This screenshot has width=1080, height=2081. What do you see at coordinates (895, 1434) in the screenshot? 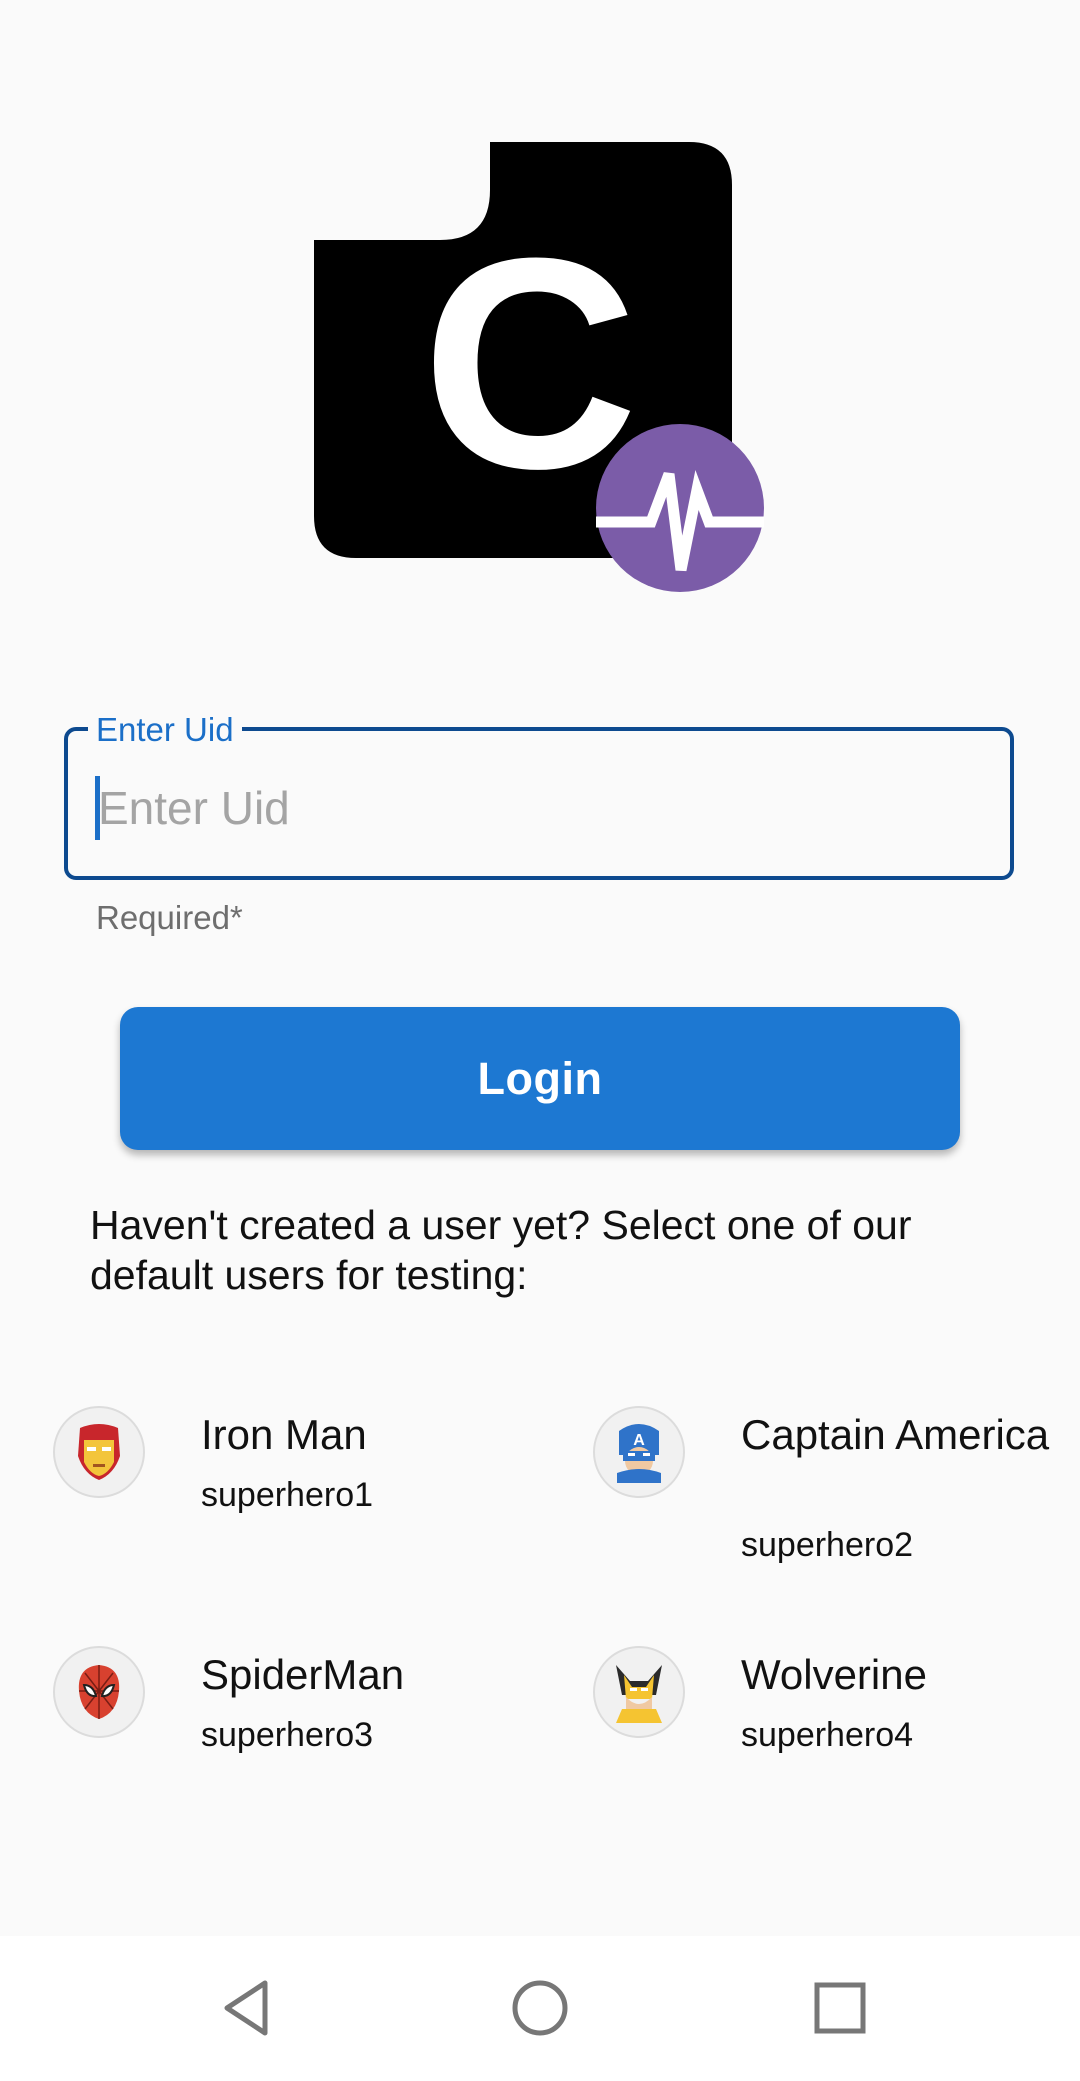
I see `user-name: Captain America` at bounding box center [895, 1434].